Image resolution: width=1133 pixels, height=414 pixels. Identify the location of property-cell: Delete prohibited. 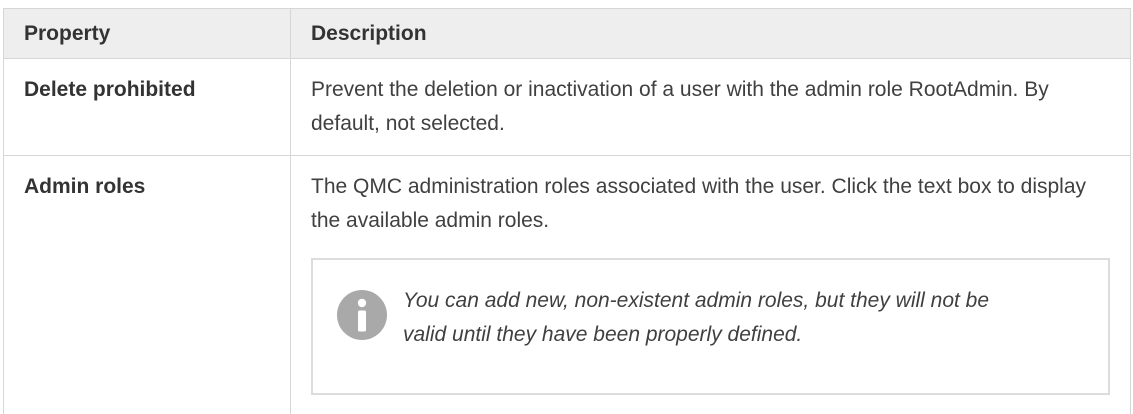
(147, 107).